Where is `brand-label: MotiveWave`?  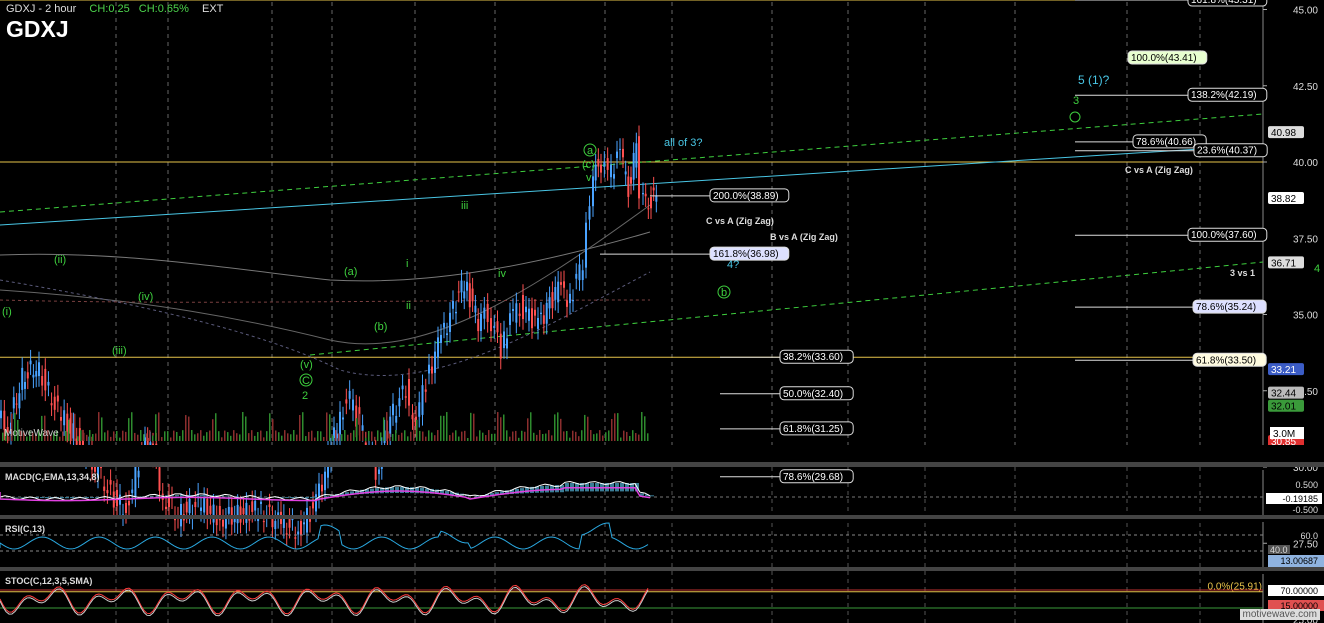 brand-label: MotiveWave is located at coordinates (31, 433).